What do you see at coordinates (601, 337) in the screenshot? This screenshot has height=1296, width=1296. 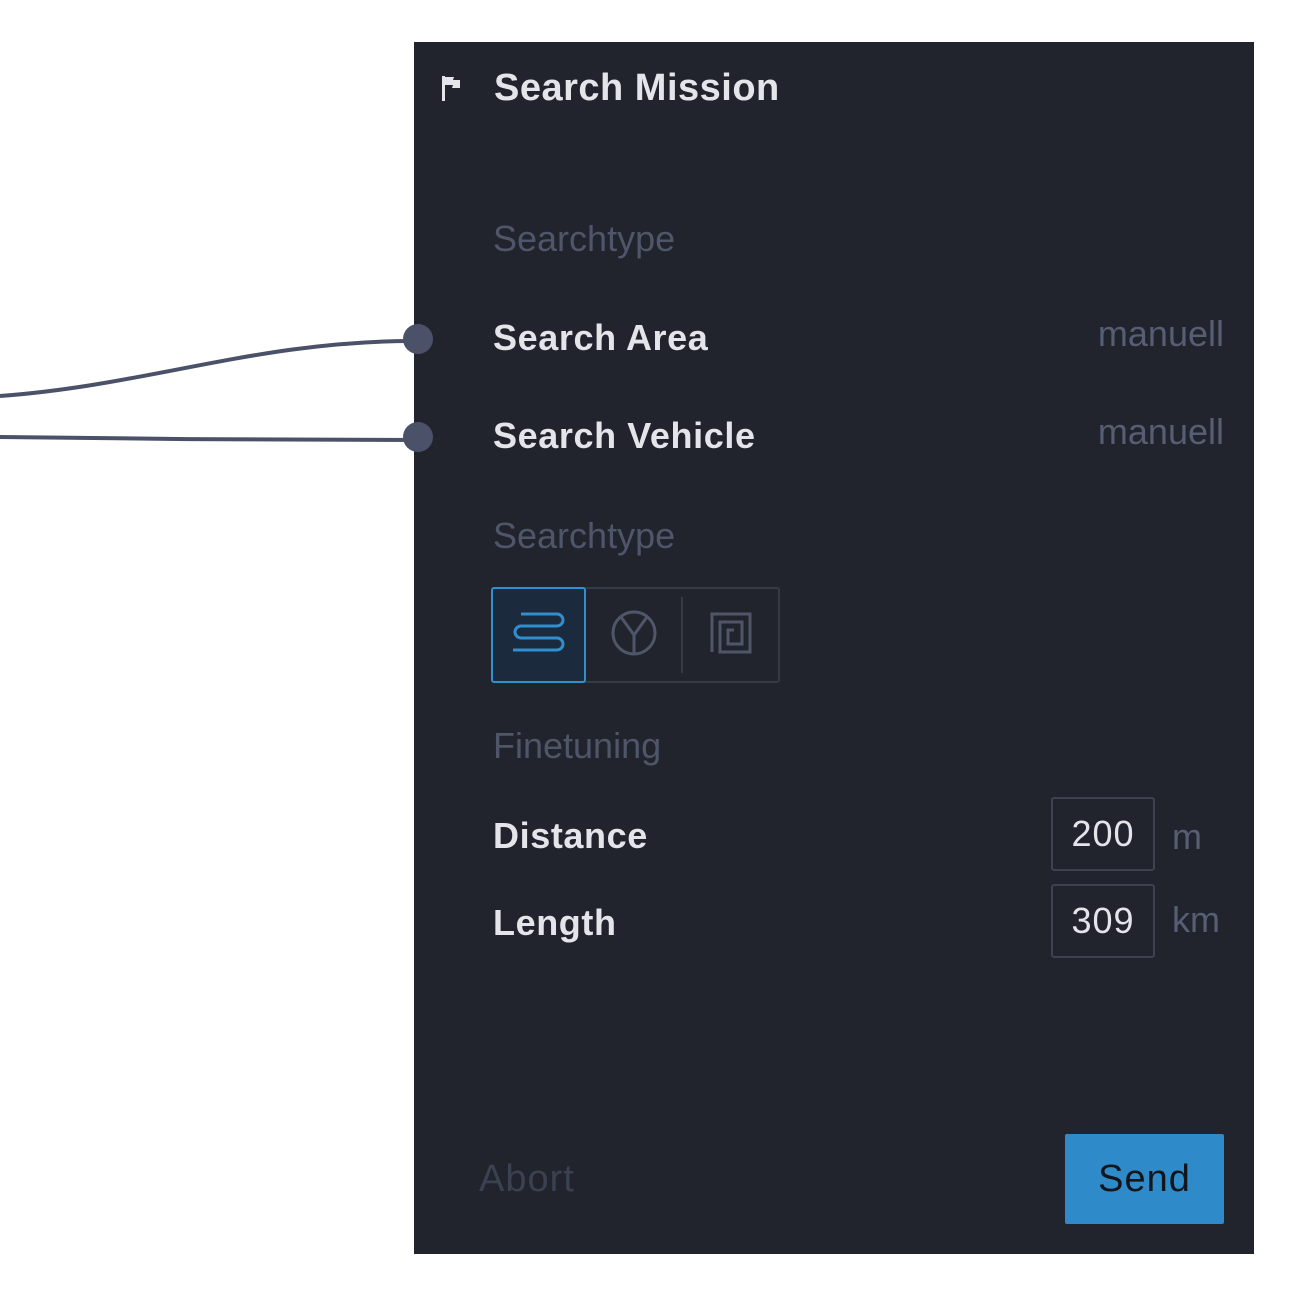 I see `search-area-label: Search Area` at bounding box center [601, 337].